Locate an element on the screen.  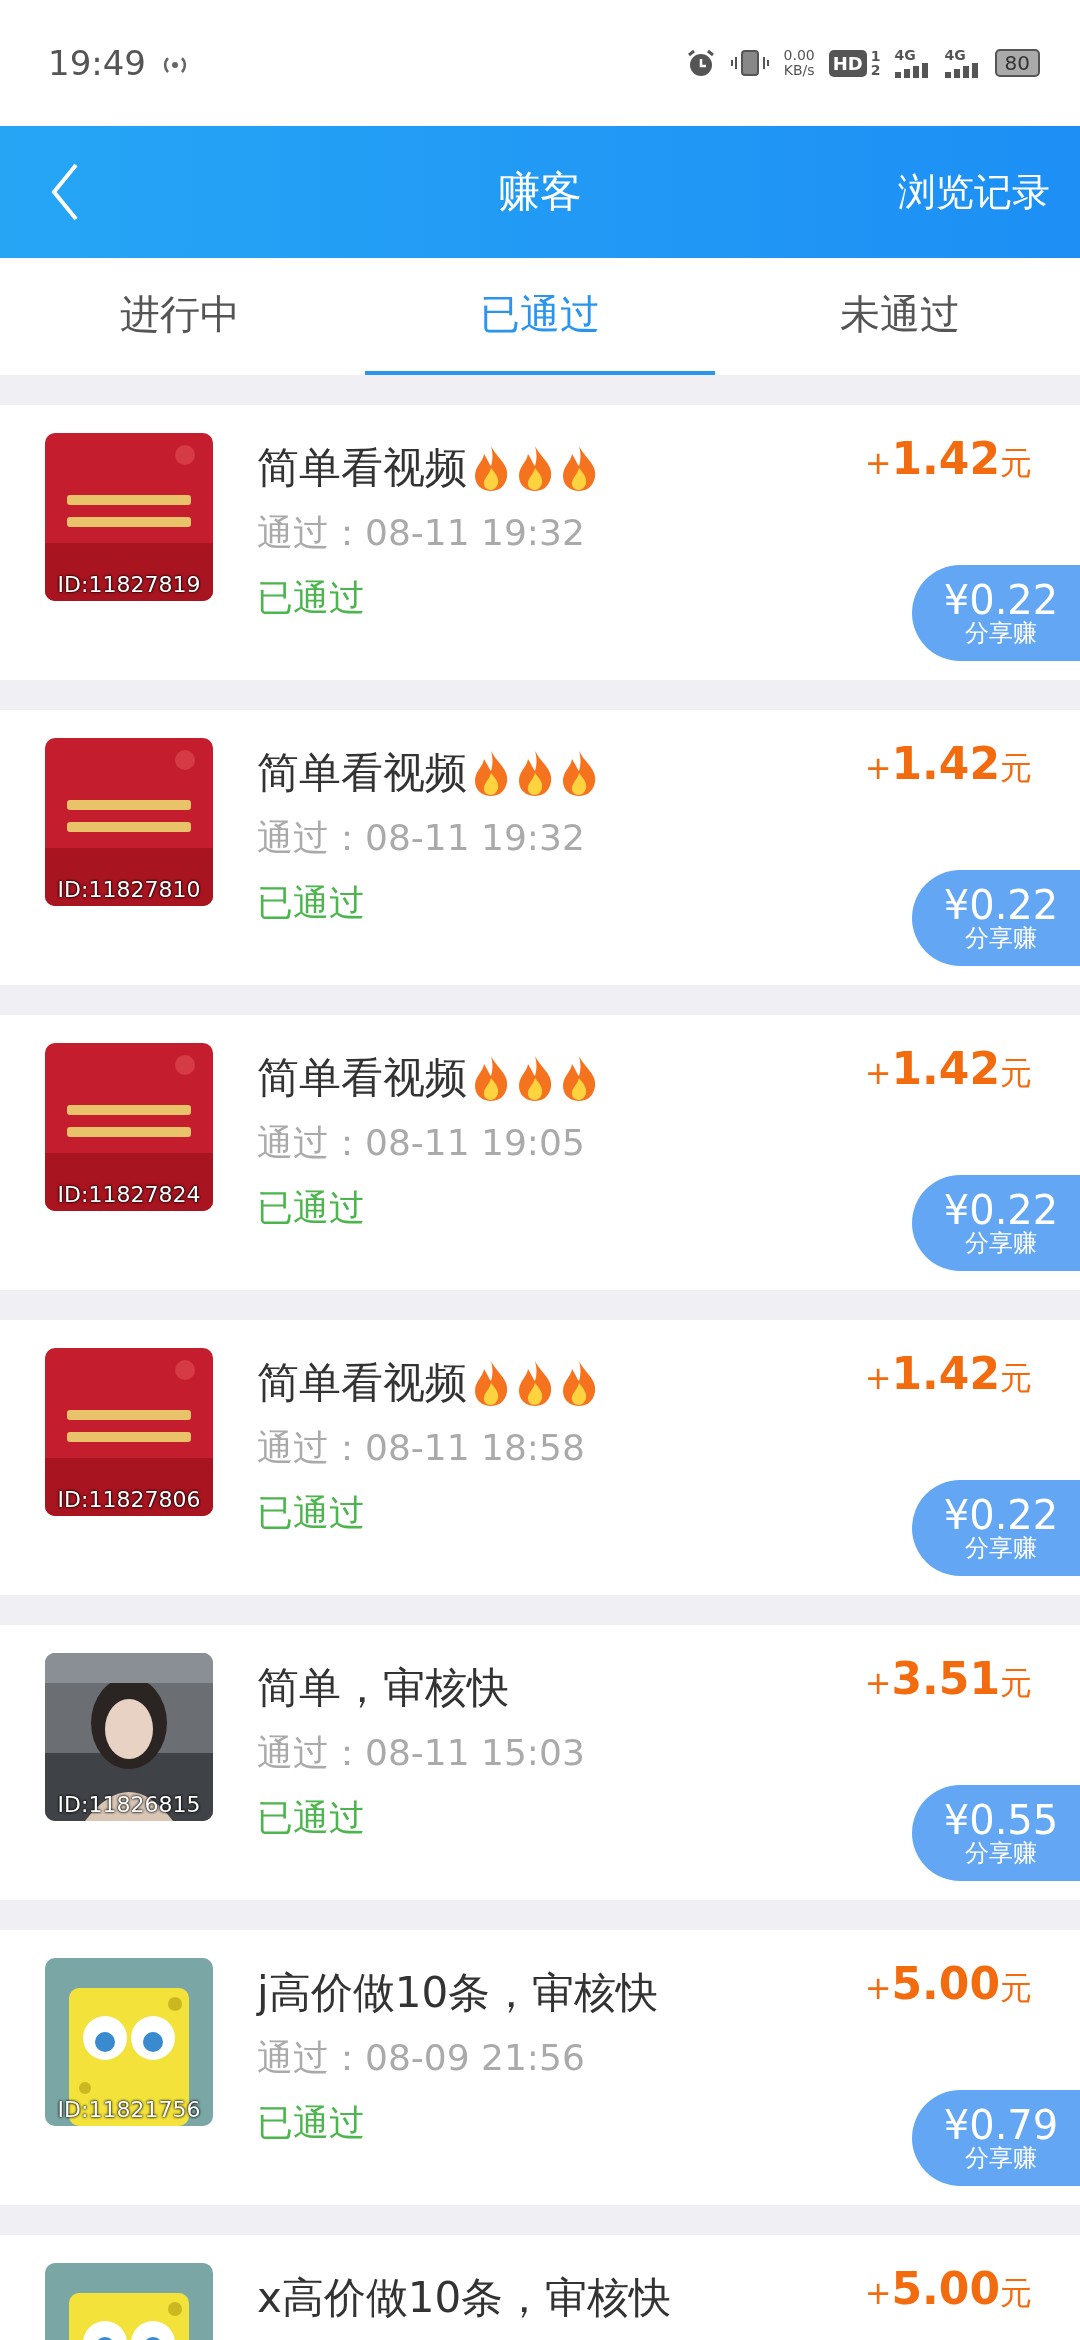
pass-time: 通过：08-09 21:56 is located at coordinates (421, 2058).